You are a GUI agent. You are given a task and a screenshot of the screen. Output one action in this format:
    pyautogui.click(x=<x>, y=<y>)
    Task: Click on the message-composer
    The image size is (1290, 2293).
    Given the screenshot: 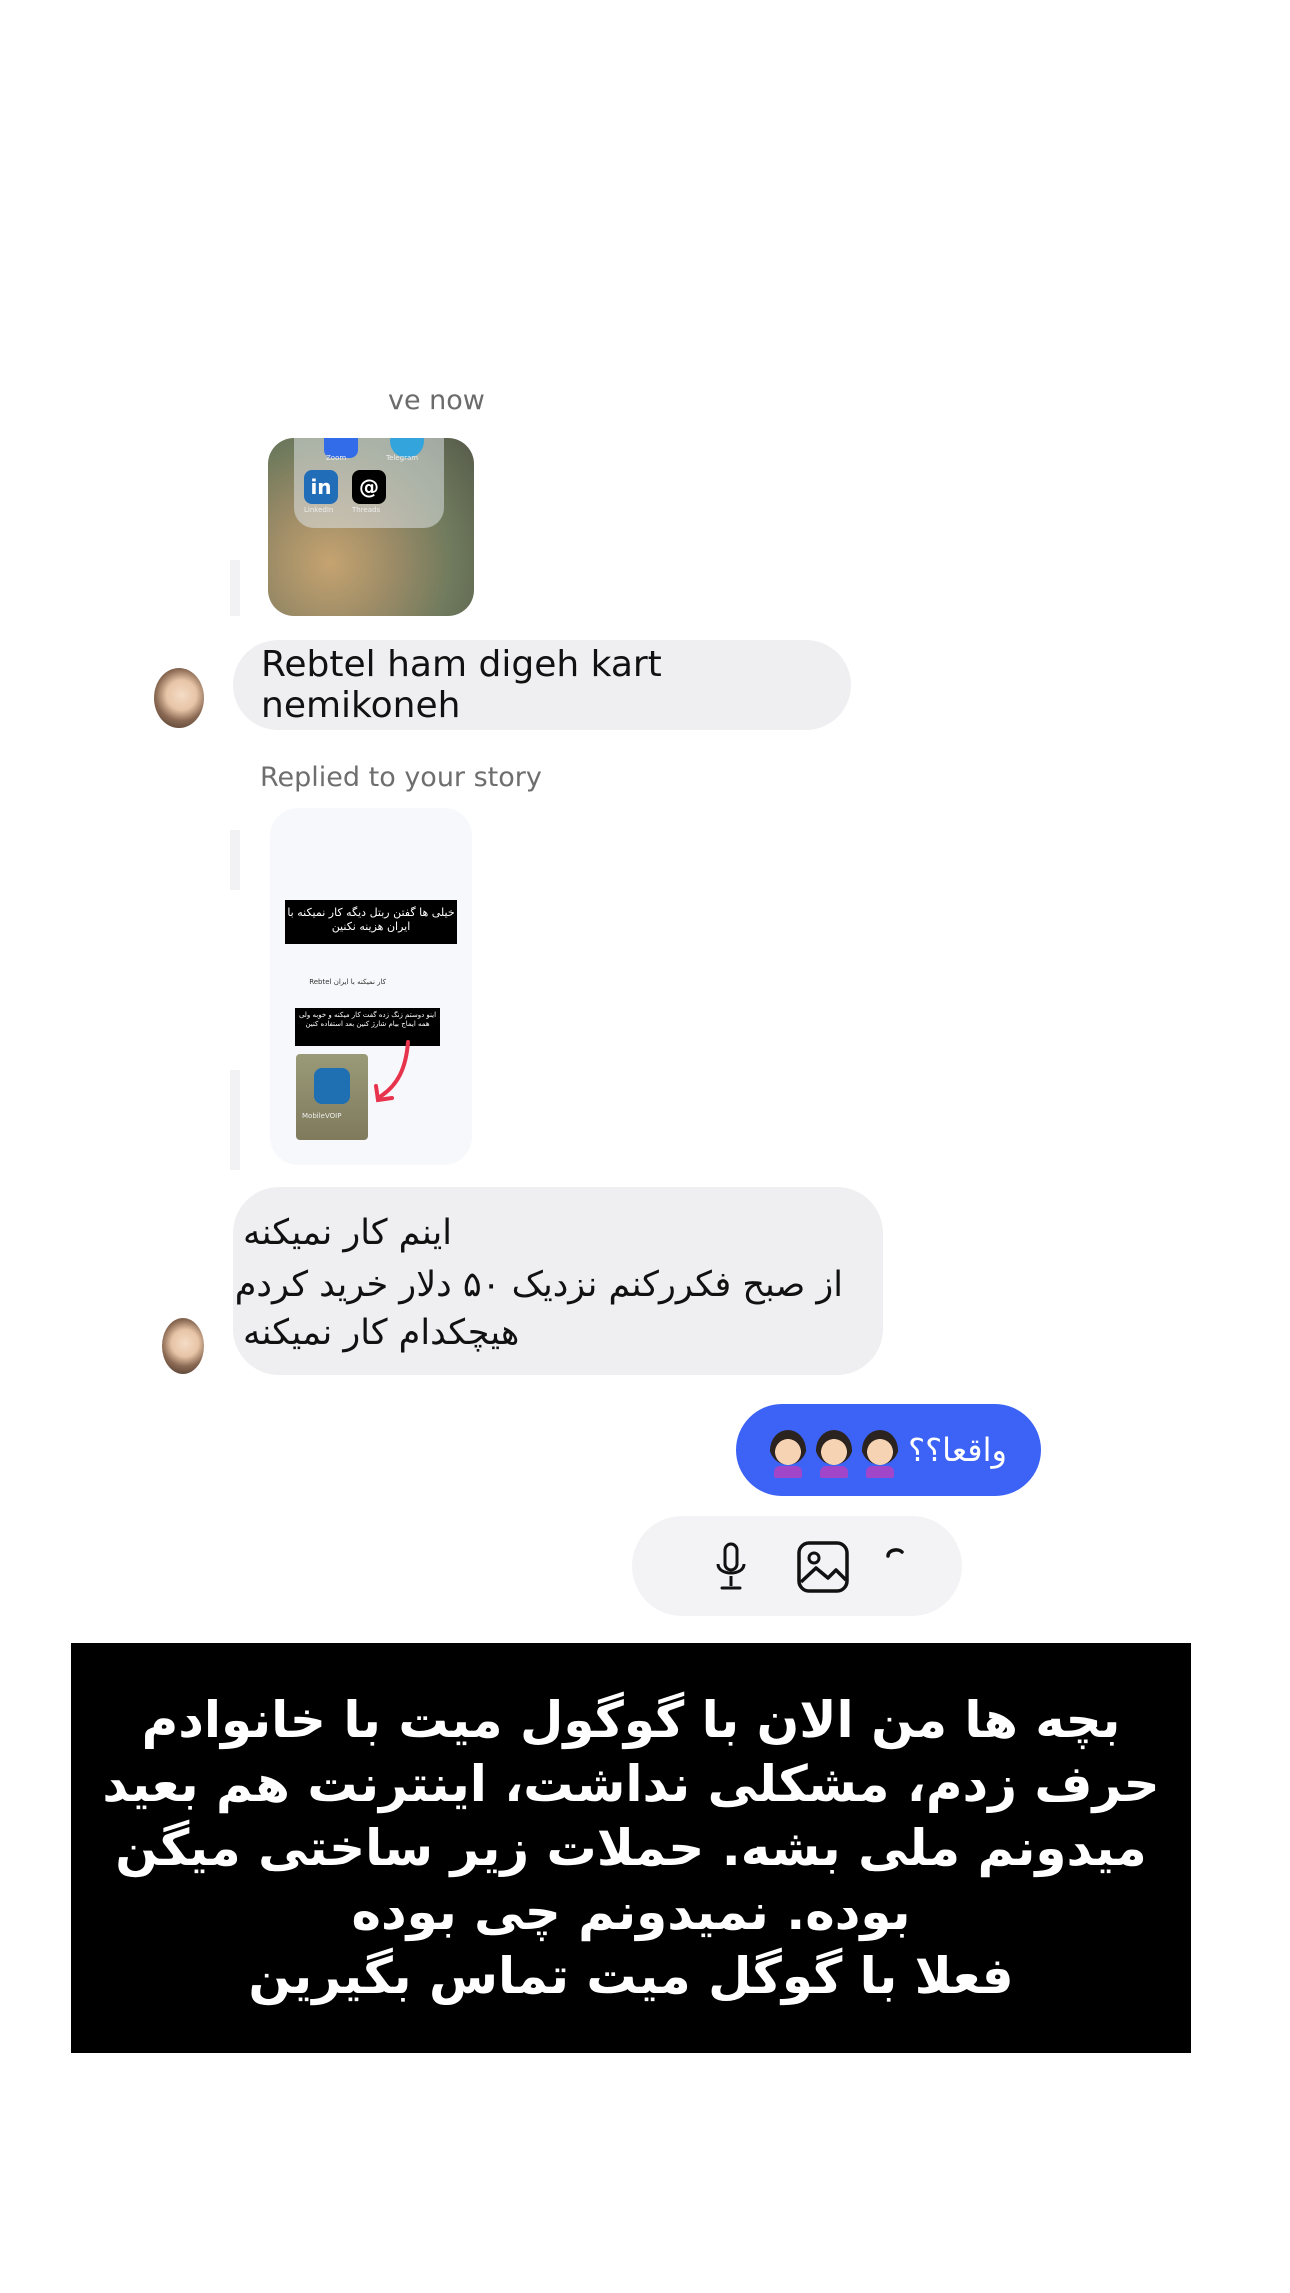 What is the action you would take?
    pyautogui.click(x=797, y=1566)
    